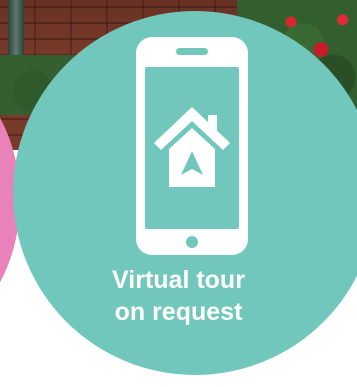 This screenshot has height=387, width=357. What do you see at coordinates (178, 280) in the screenshot?
I see `caption-line-1: Virtual tour` at bounding box center [178, 280].